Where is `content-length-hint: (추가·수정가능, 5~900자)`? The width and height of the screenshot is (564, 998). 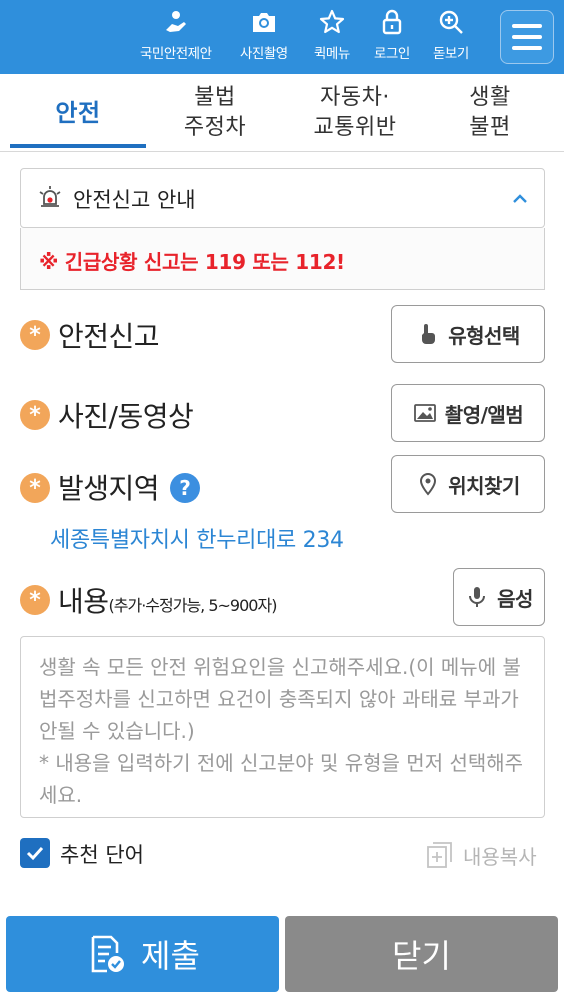
content-length-hint: (추가·수정가능, 5~900자) is located at coordinates (193, 605).